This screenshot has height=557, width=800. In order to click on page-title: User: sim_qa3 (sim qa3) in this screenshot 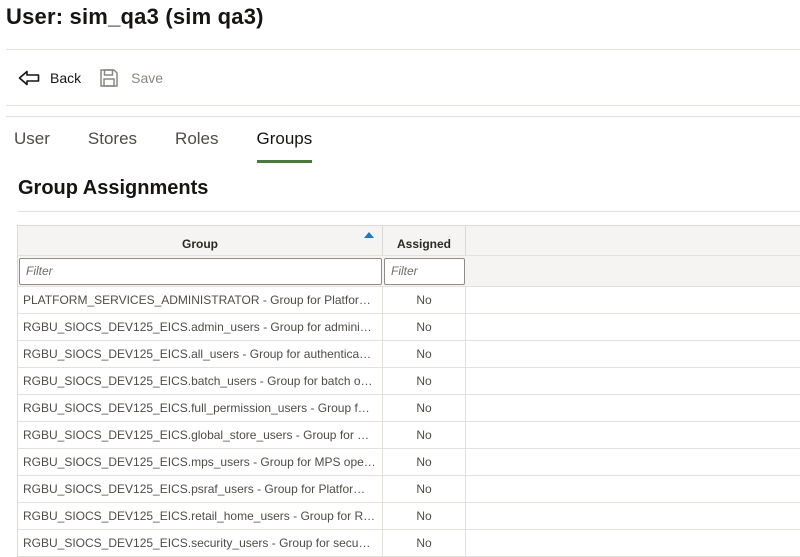, I will do `click(135, 16)`.